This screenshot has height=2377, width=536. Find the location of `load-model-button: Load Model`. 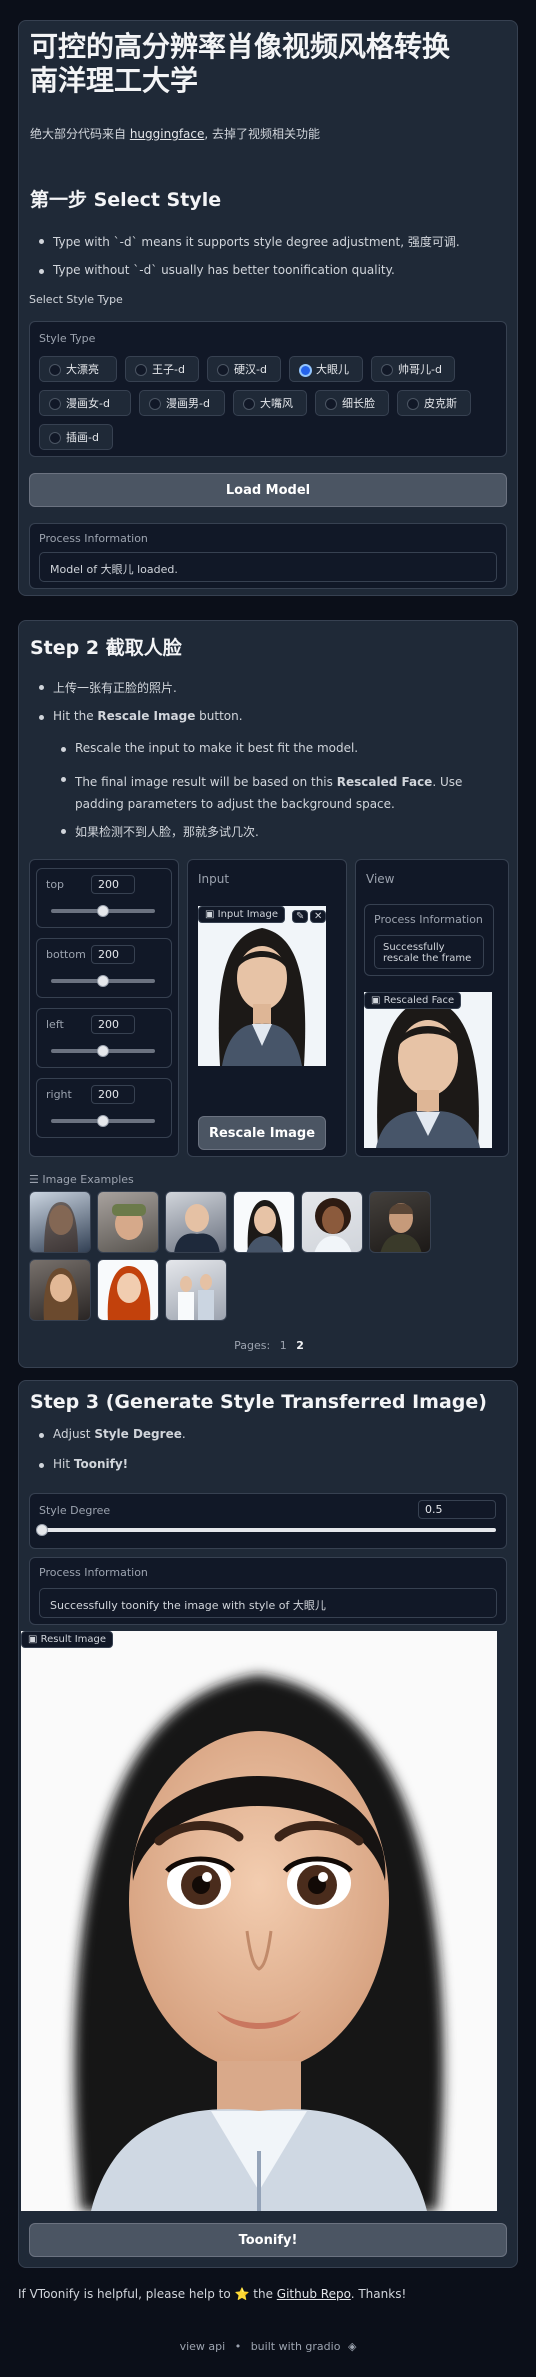

load-model-button: Load Model is located at coordinates (268, 490).